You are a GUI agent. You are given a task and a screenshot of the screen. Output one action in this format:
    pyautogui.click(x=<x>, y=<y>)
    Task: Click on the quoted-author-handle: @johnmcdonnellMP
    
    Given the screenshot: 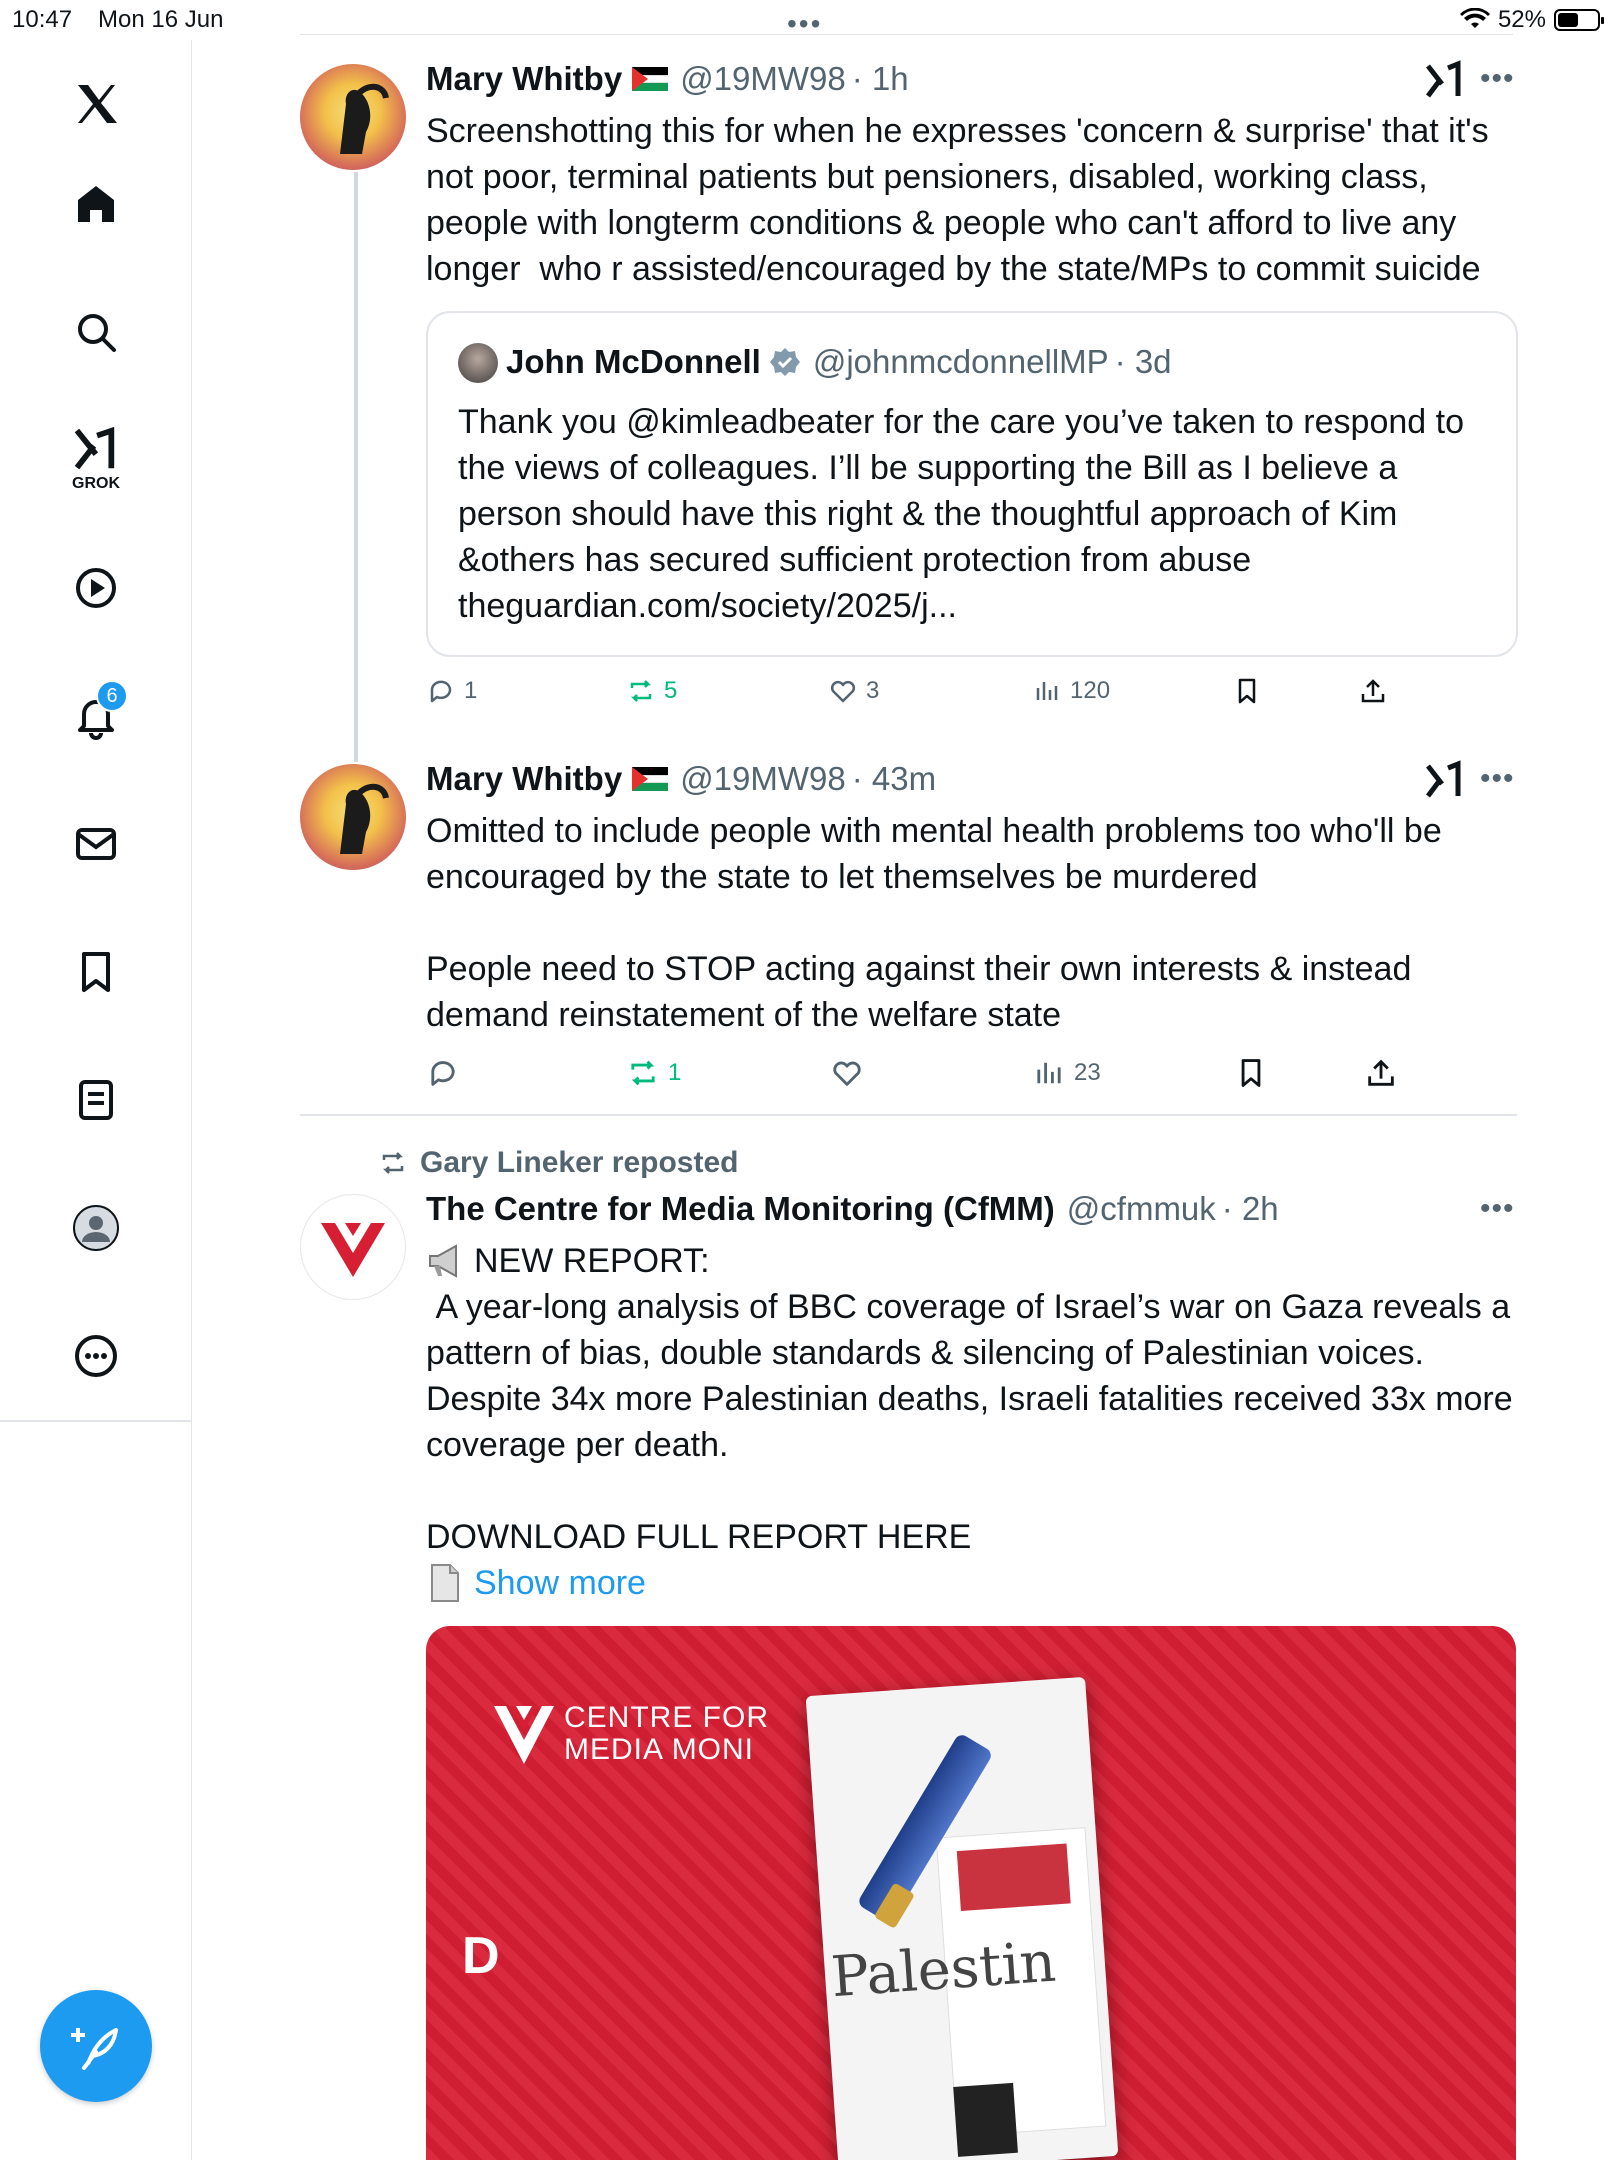 What is the action you would take?
    pyautogui.click(x=960, y=361)
    